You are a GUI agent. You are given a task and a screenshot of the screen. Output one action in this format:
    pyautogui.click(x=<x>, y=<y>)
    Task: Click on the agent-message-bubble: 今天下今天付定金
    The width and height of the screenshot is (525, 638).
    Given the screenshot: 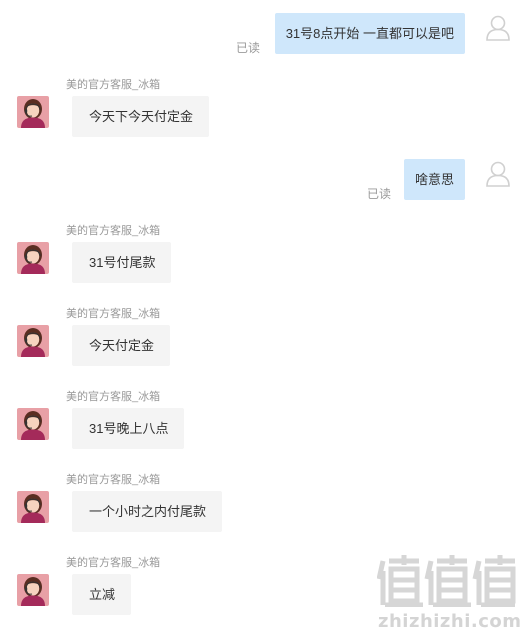 What is the action you would take?
    pyautogui.click(x=141, y=116)
    